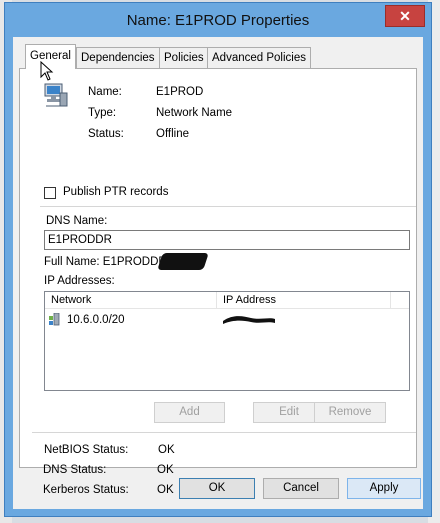 The width and height of the screenshot is (440, 523). What do you see at coordinates (165, 490) in the screenshot?
I see `kerberos-status-value: OK` at bounding box center [165, 490].